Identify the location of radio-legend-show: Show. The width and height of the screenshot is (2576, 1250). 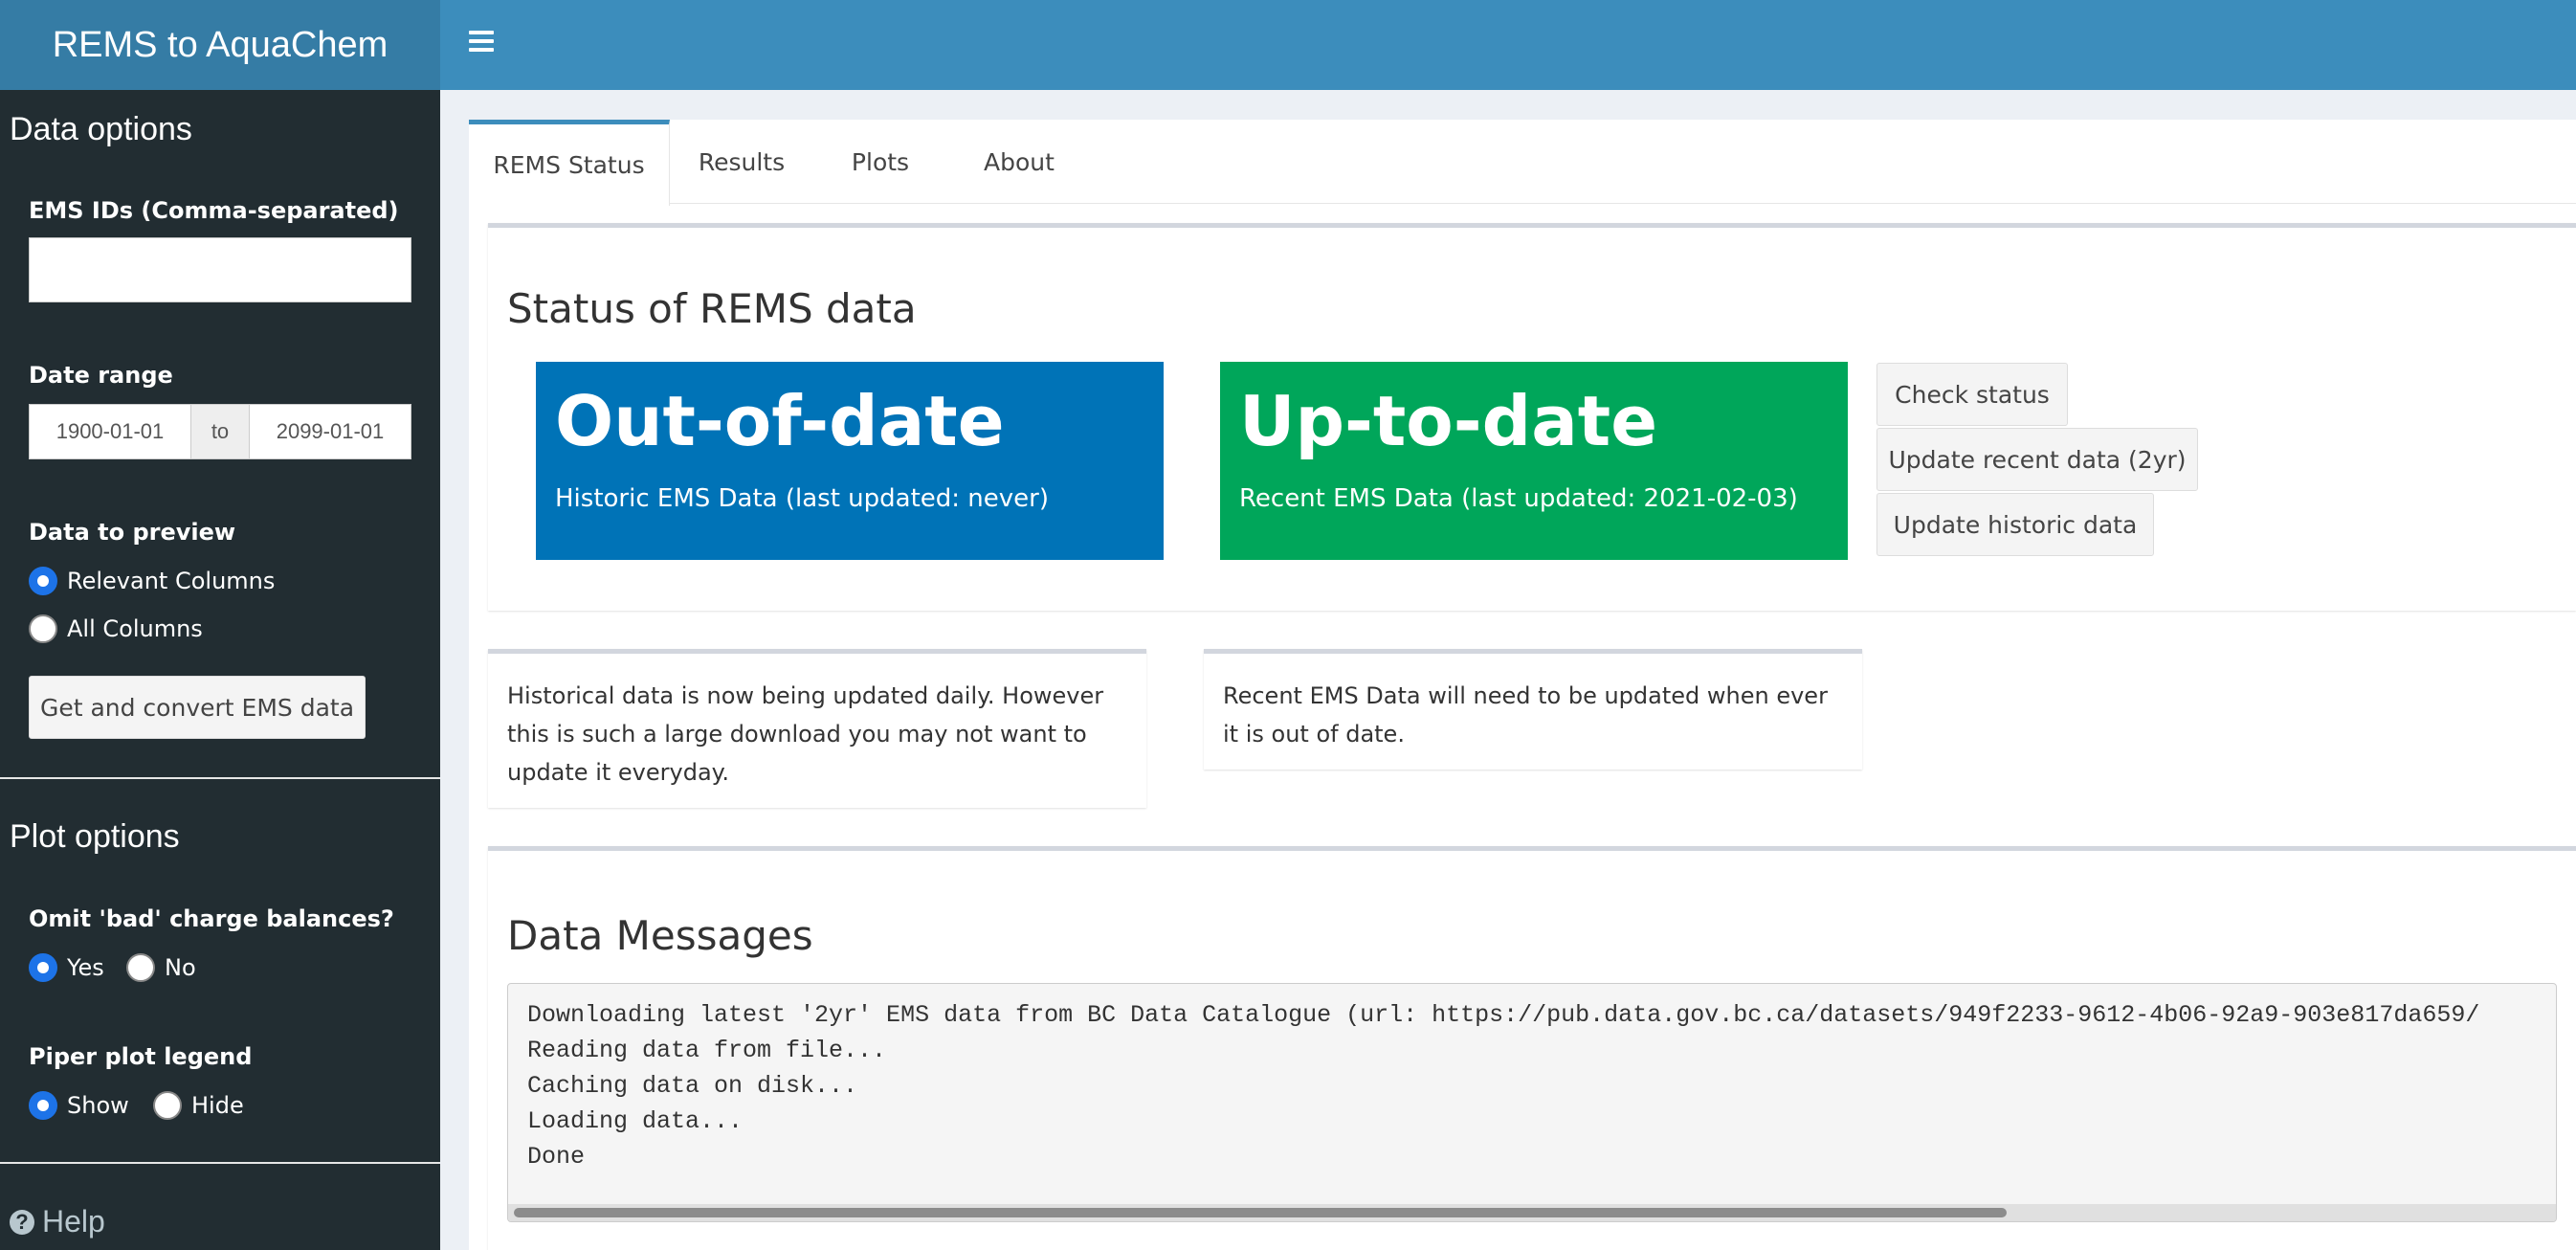
(79, 1105).